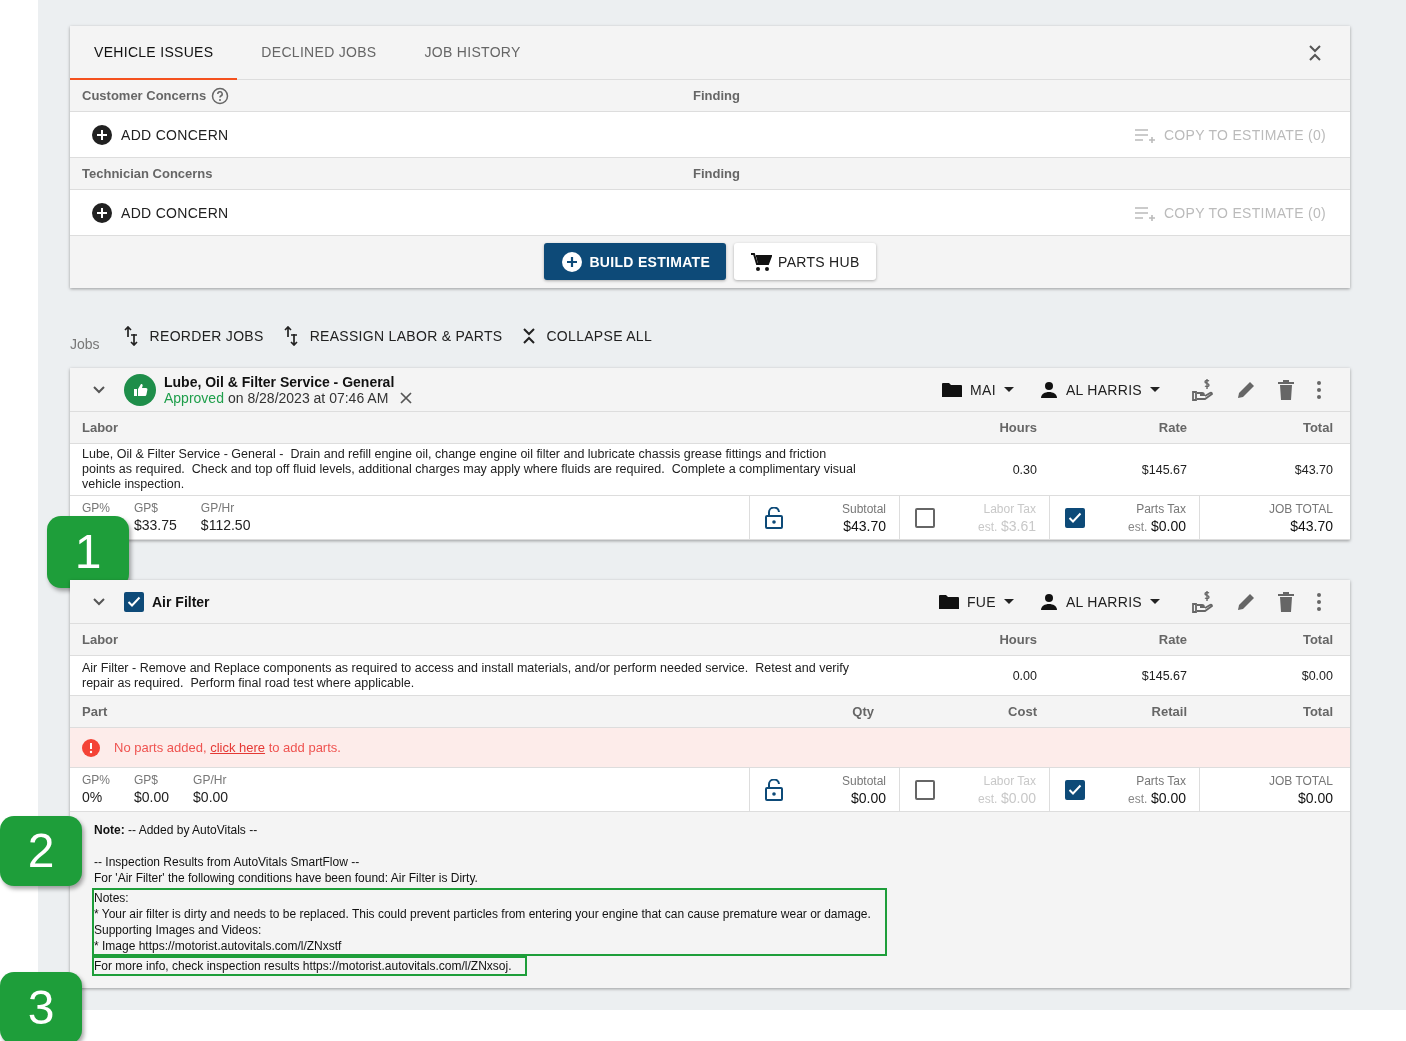 This screenshot has height=1041, width=1406. I want to click on playlist-add-icon, so click(1144, 212).